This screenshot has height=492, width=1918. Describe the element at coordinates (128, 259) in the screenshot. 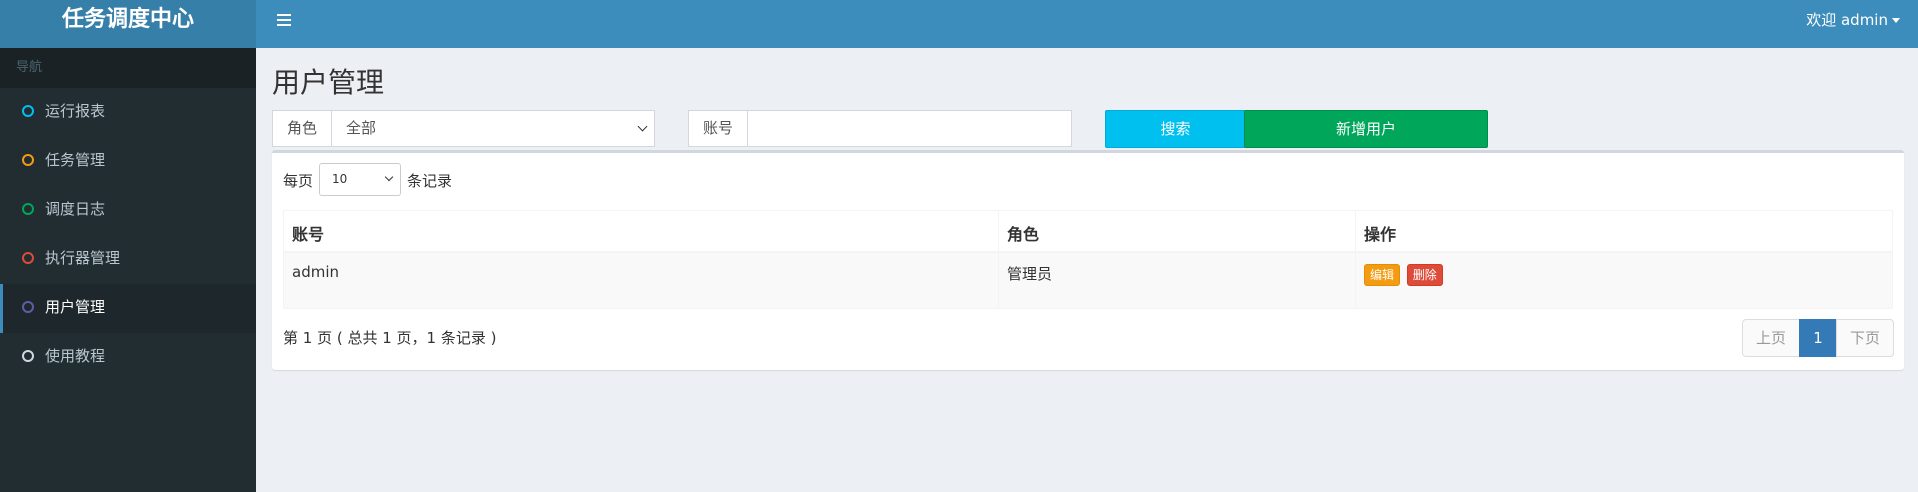

I see `sidebar-item-executors: 执行器管理` at that location.